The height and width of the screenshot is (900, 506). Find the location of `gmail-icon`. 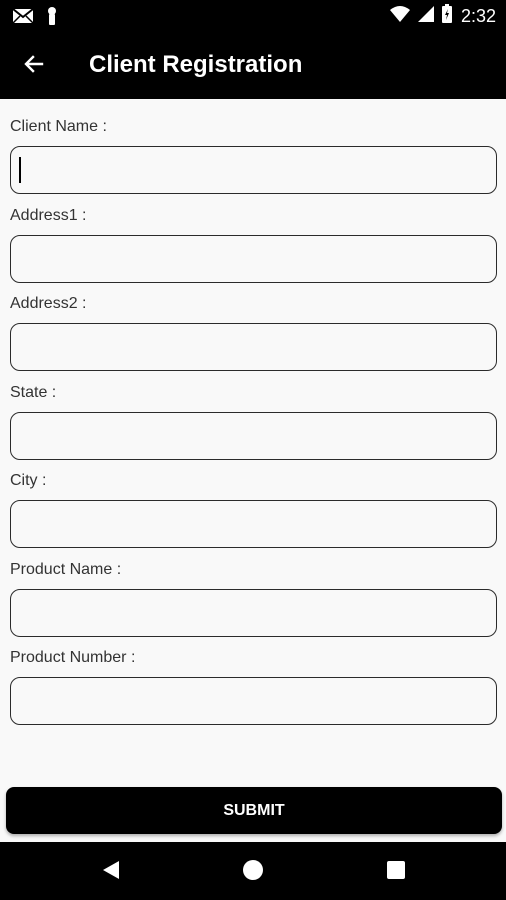

gmail-icon is located at coordinates (23, 18).